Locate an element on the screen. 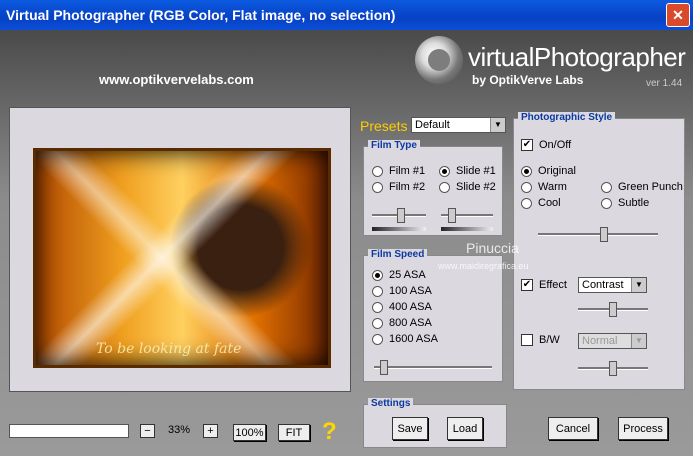 The height and width of the screenshot is (456, 693). brand-name: virtualPhotographer is located at coordinates (577, 57).